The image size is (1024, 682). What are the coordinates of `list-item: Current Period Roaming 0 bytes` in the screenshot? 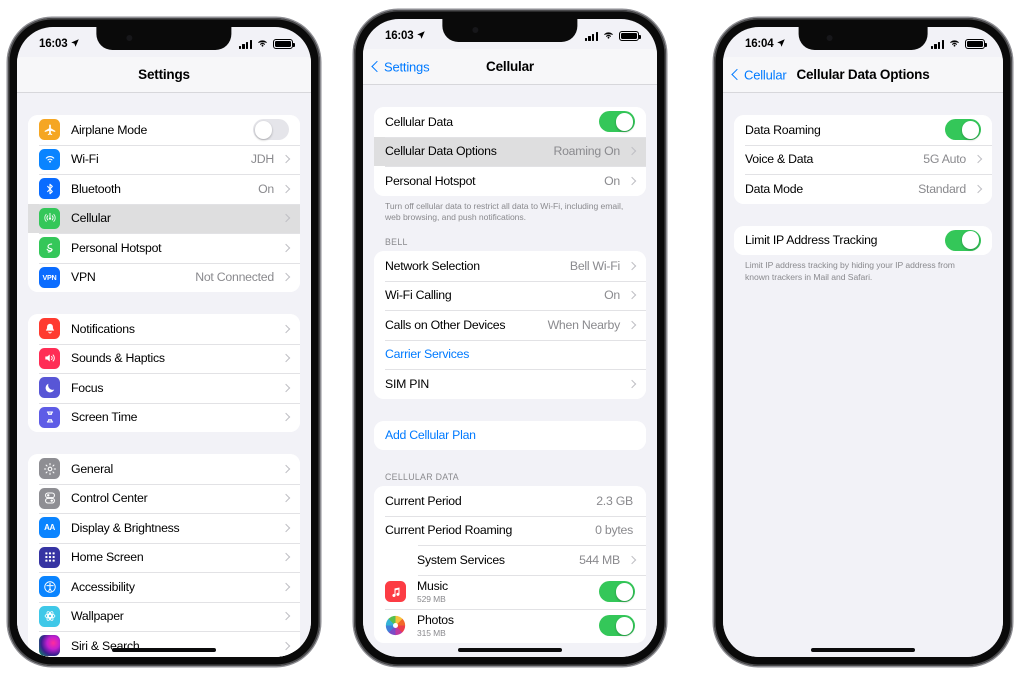 It's located at (510, 530).